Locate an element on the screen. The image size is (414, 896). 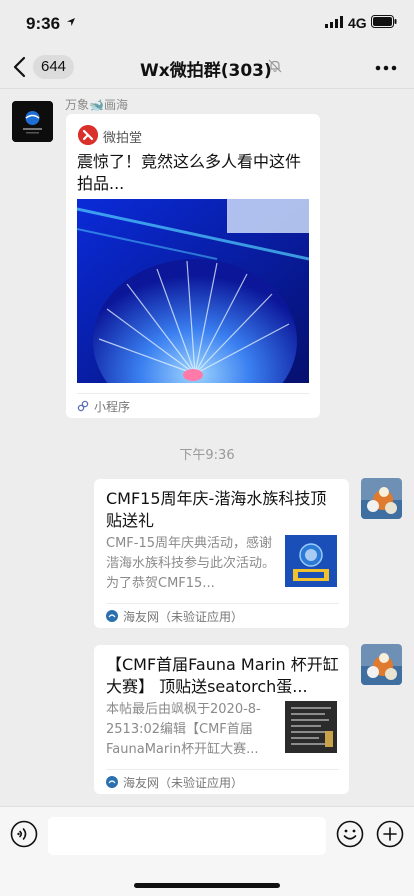
bell-mute-icon is located at coordinates (275, 66).